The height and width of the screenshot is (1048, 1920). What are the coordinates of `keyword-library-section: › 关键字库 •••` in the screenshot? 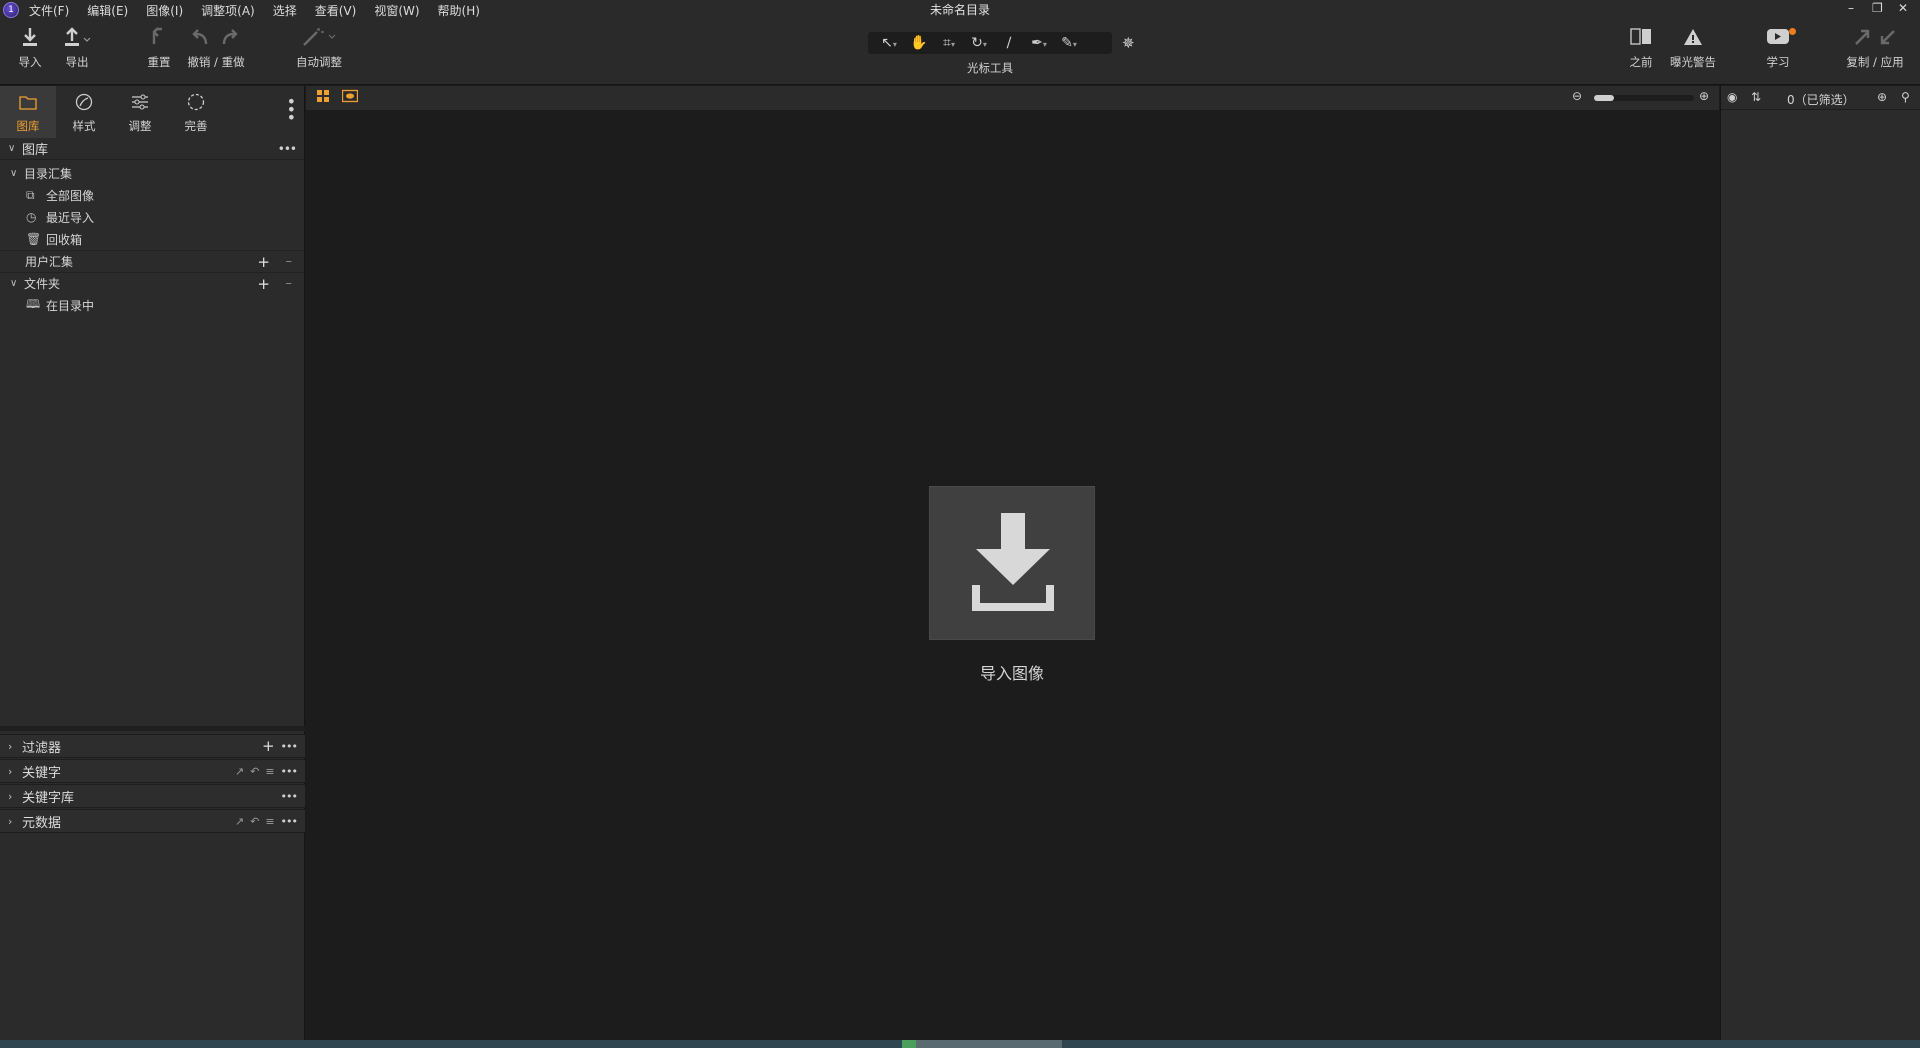 It's located at (152, 796).